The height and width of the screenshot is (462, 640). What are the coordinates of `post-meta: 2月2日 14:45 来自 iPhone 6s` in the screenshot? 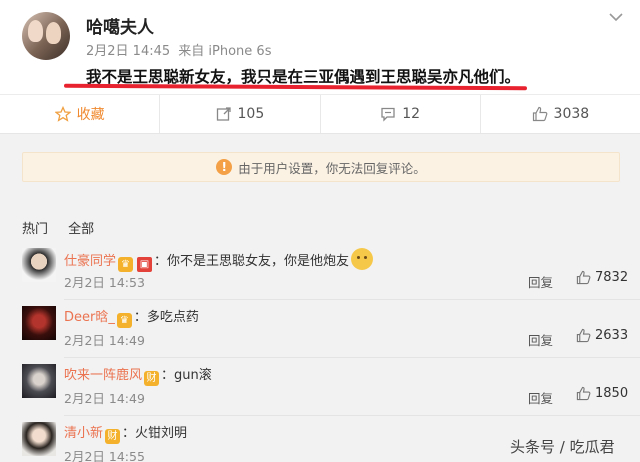 It's located at (180, 49).